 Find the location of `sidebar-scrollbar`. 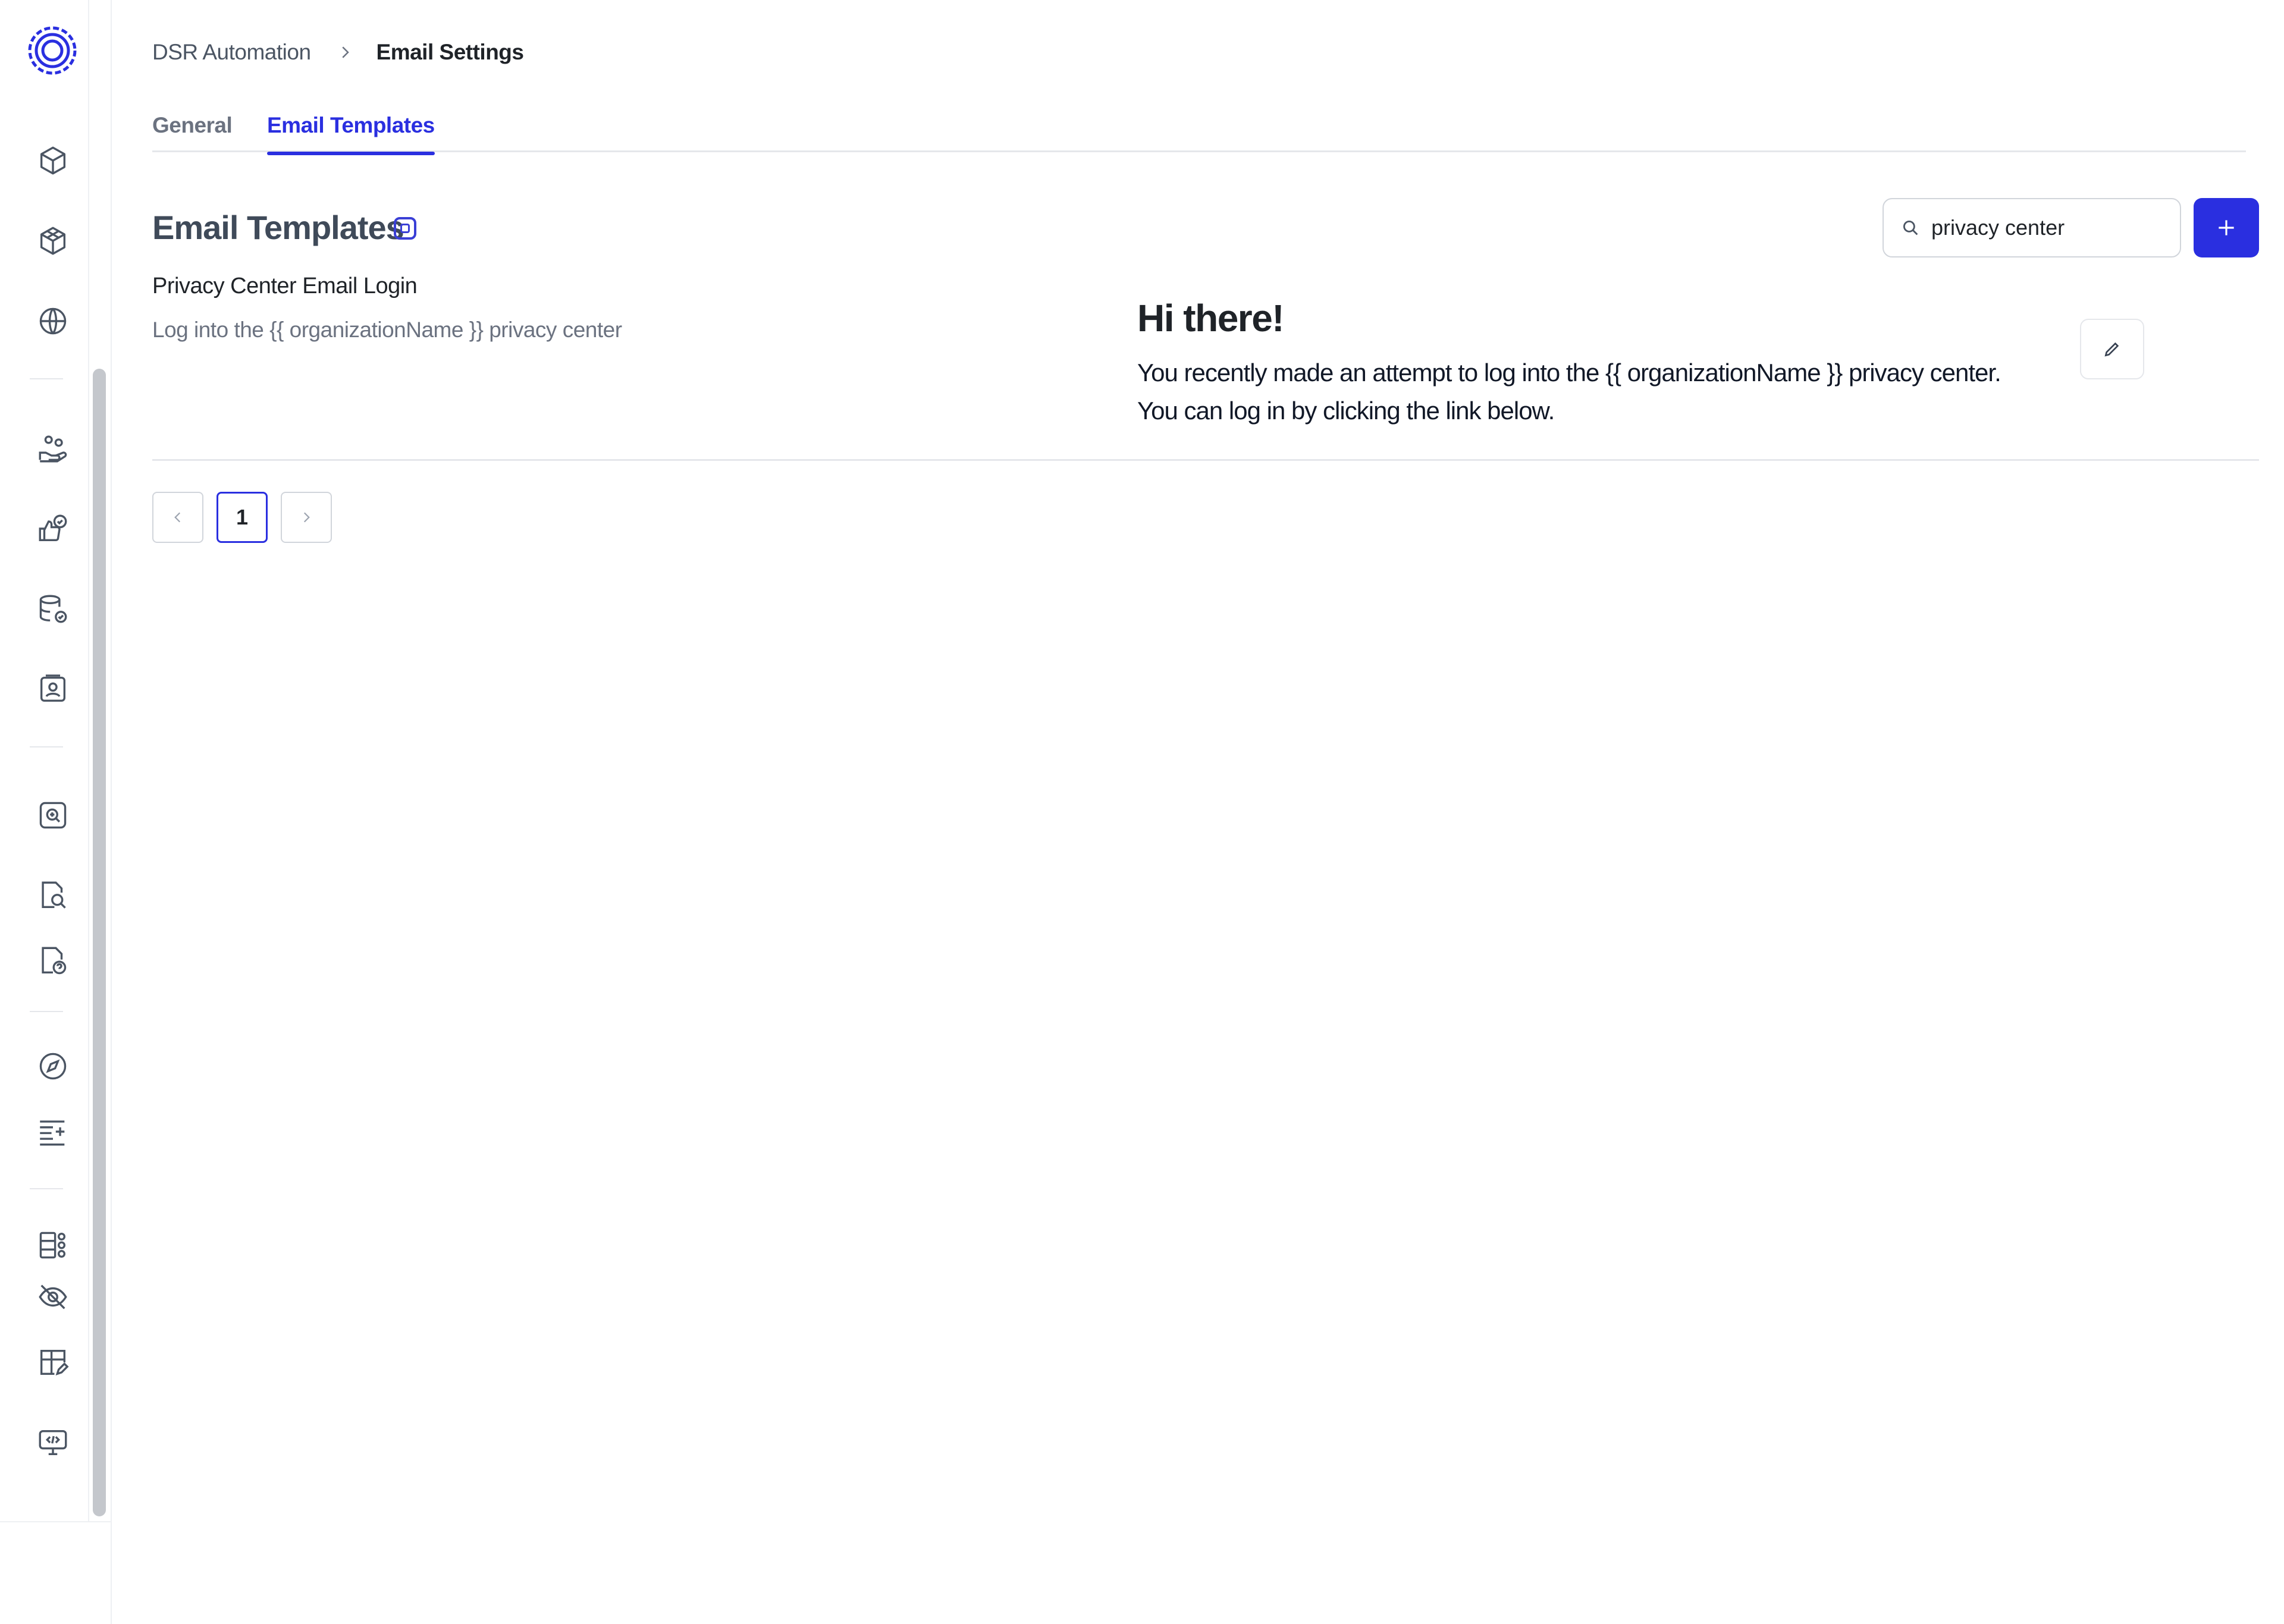

sidebar-scrollbar is located at coordinates (100, 943).